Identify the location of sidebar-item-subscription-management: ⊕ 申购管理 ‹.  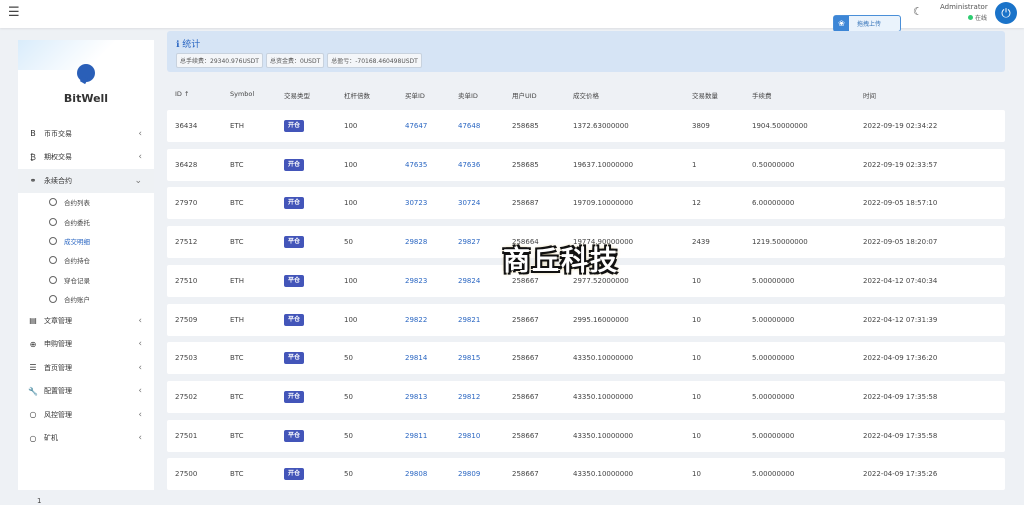
(86, 344).